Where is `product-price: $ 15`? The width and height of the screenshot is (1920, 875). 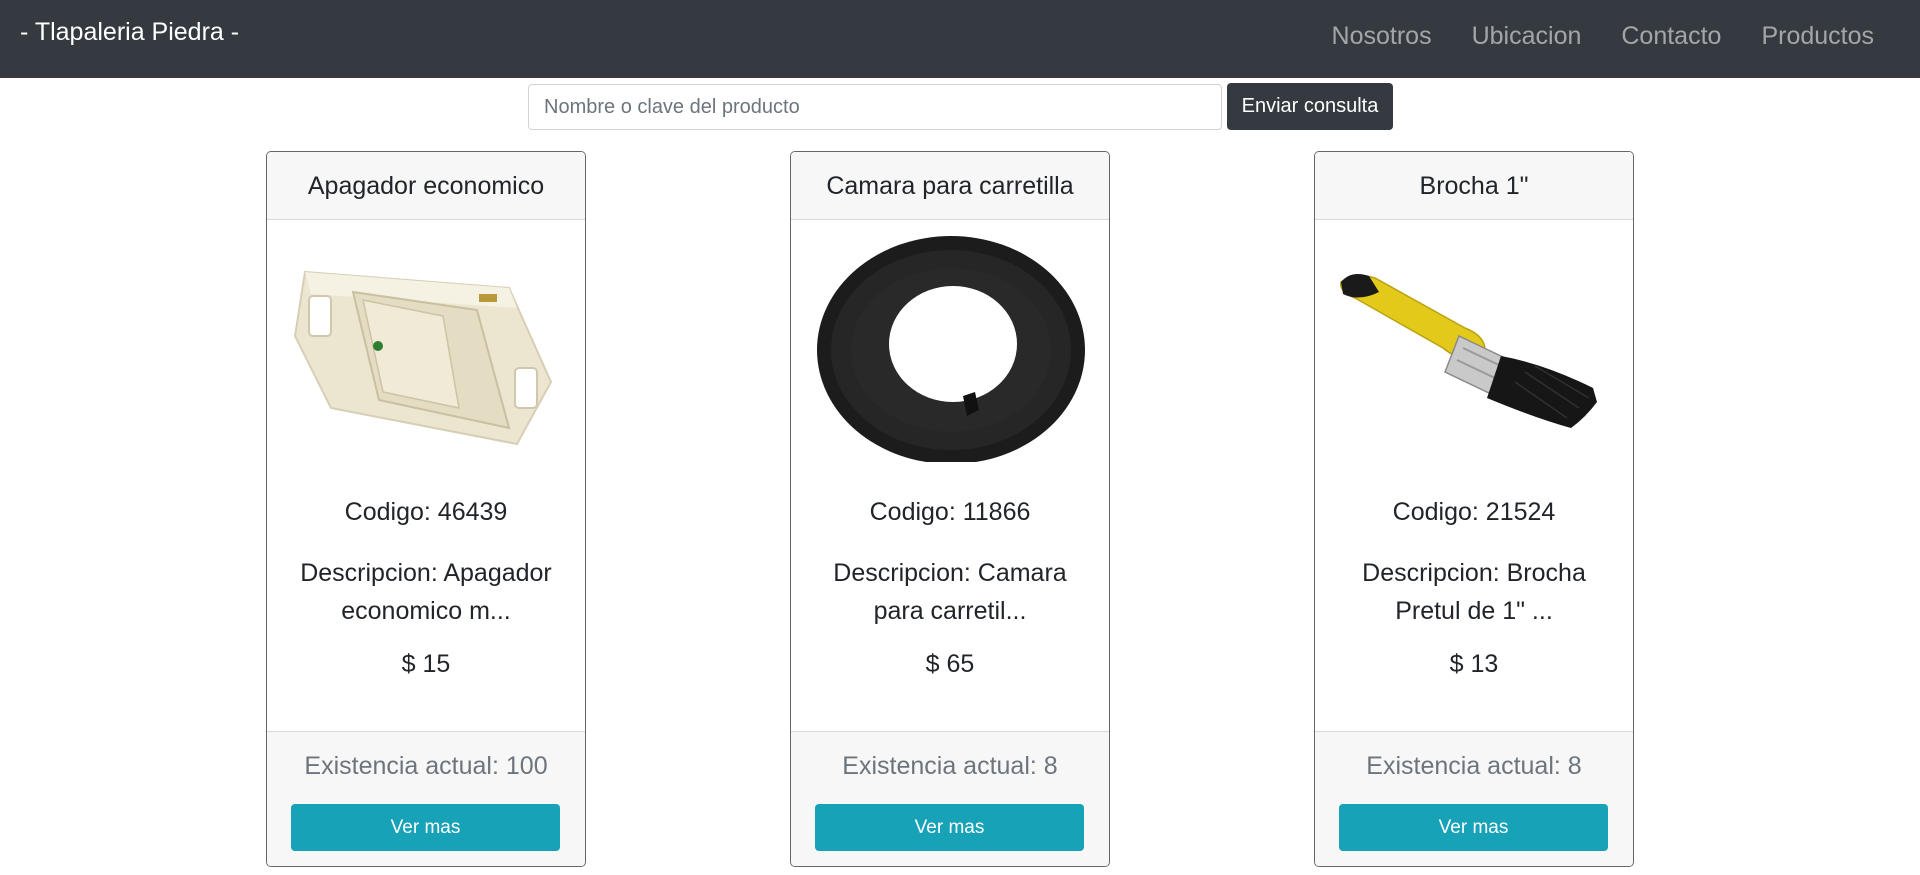 product-price: $ 15 is located at coordinates (426, 664).